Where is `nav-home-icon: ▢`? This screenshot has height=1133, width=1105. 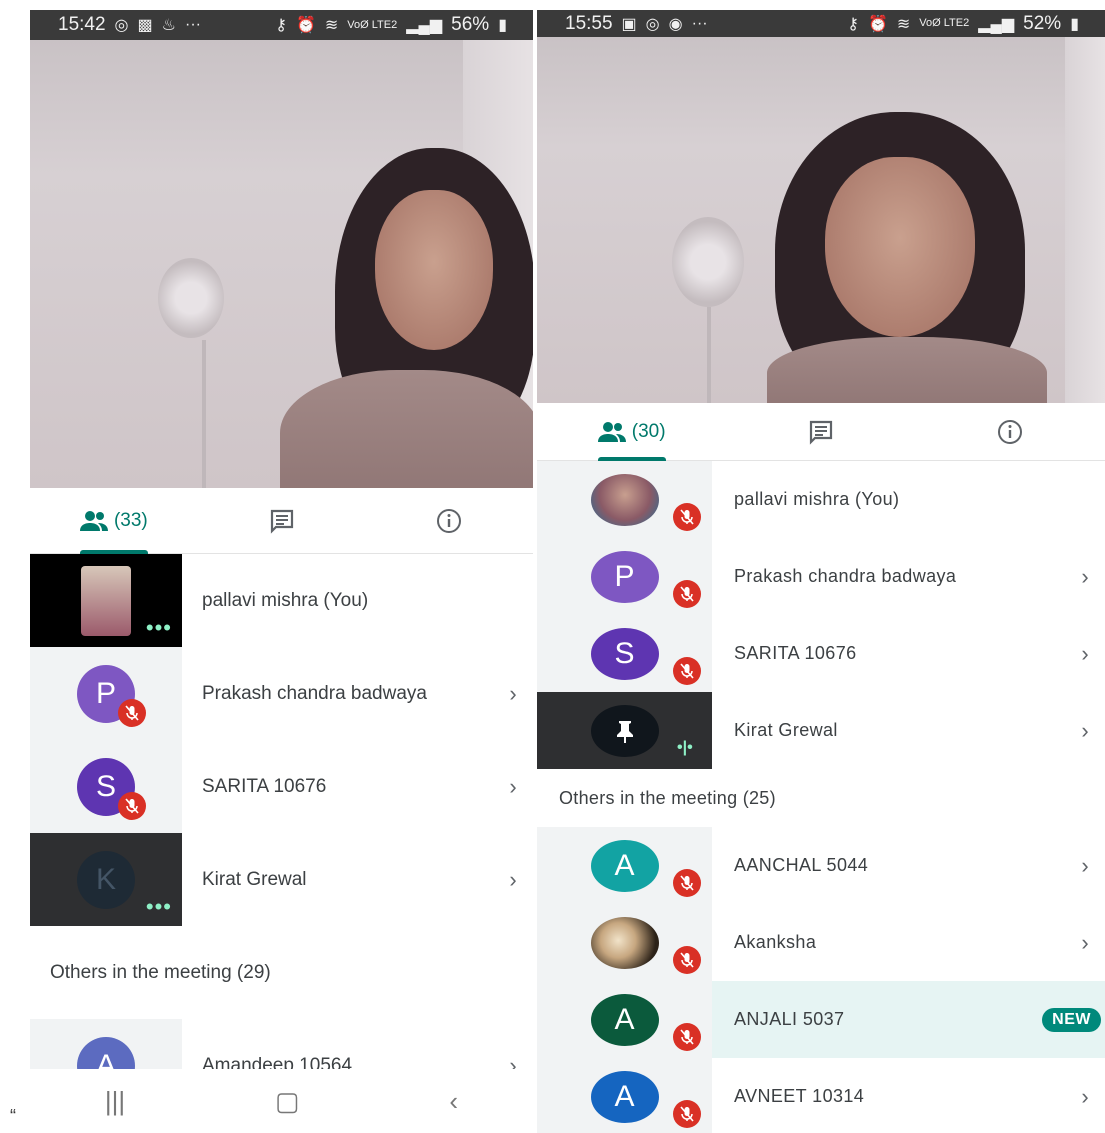
nav-home-icon: ▢ is located at coordinates (287, 1101).